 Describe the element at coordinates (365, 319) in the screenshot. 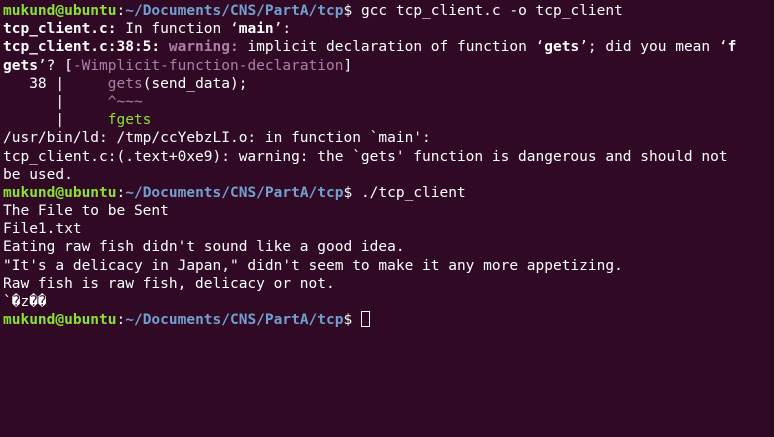

I see `text-cursor` at that location.